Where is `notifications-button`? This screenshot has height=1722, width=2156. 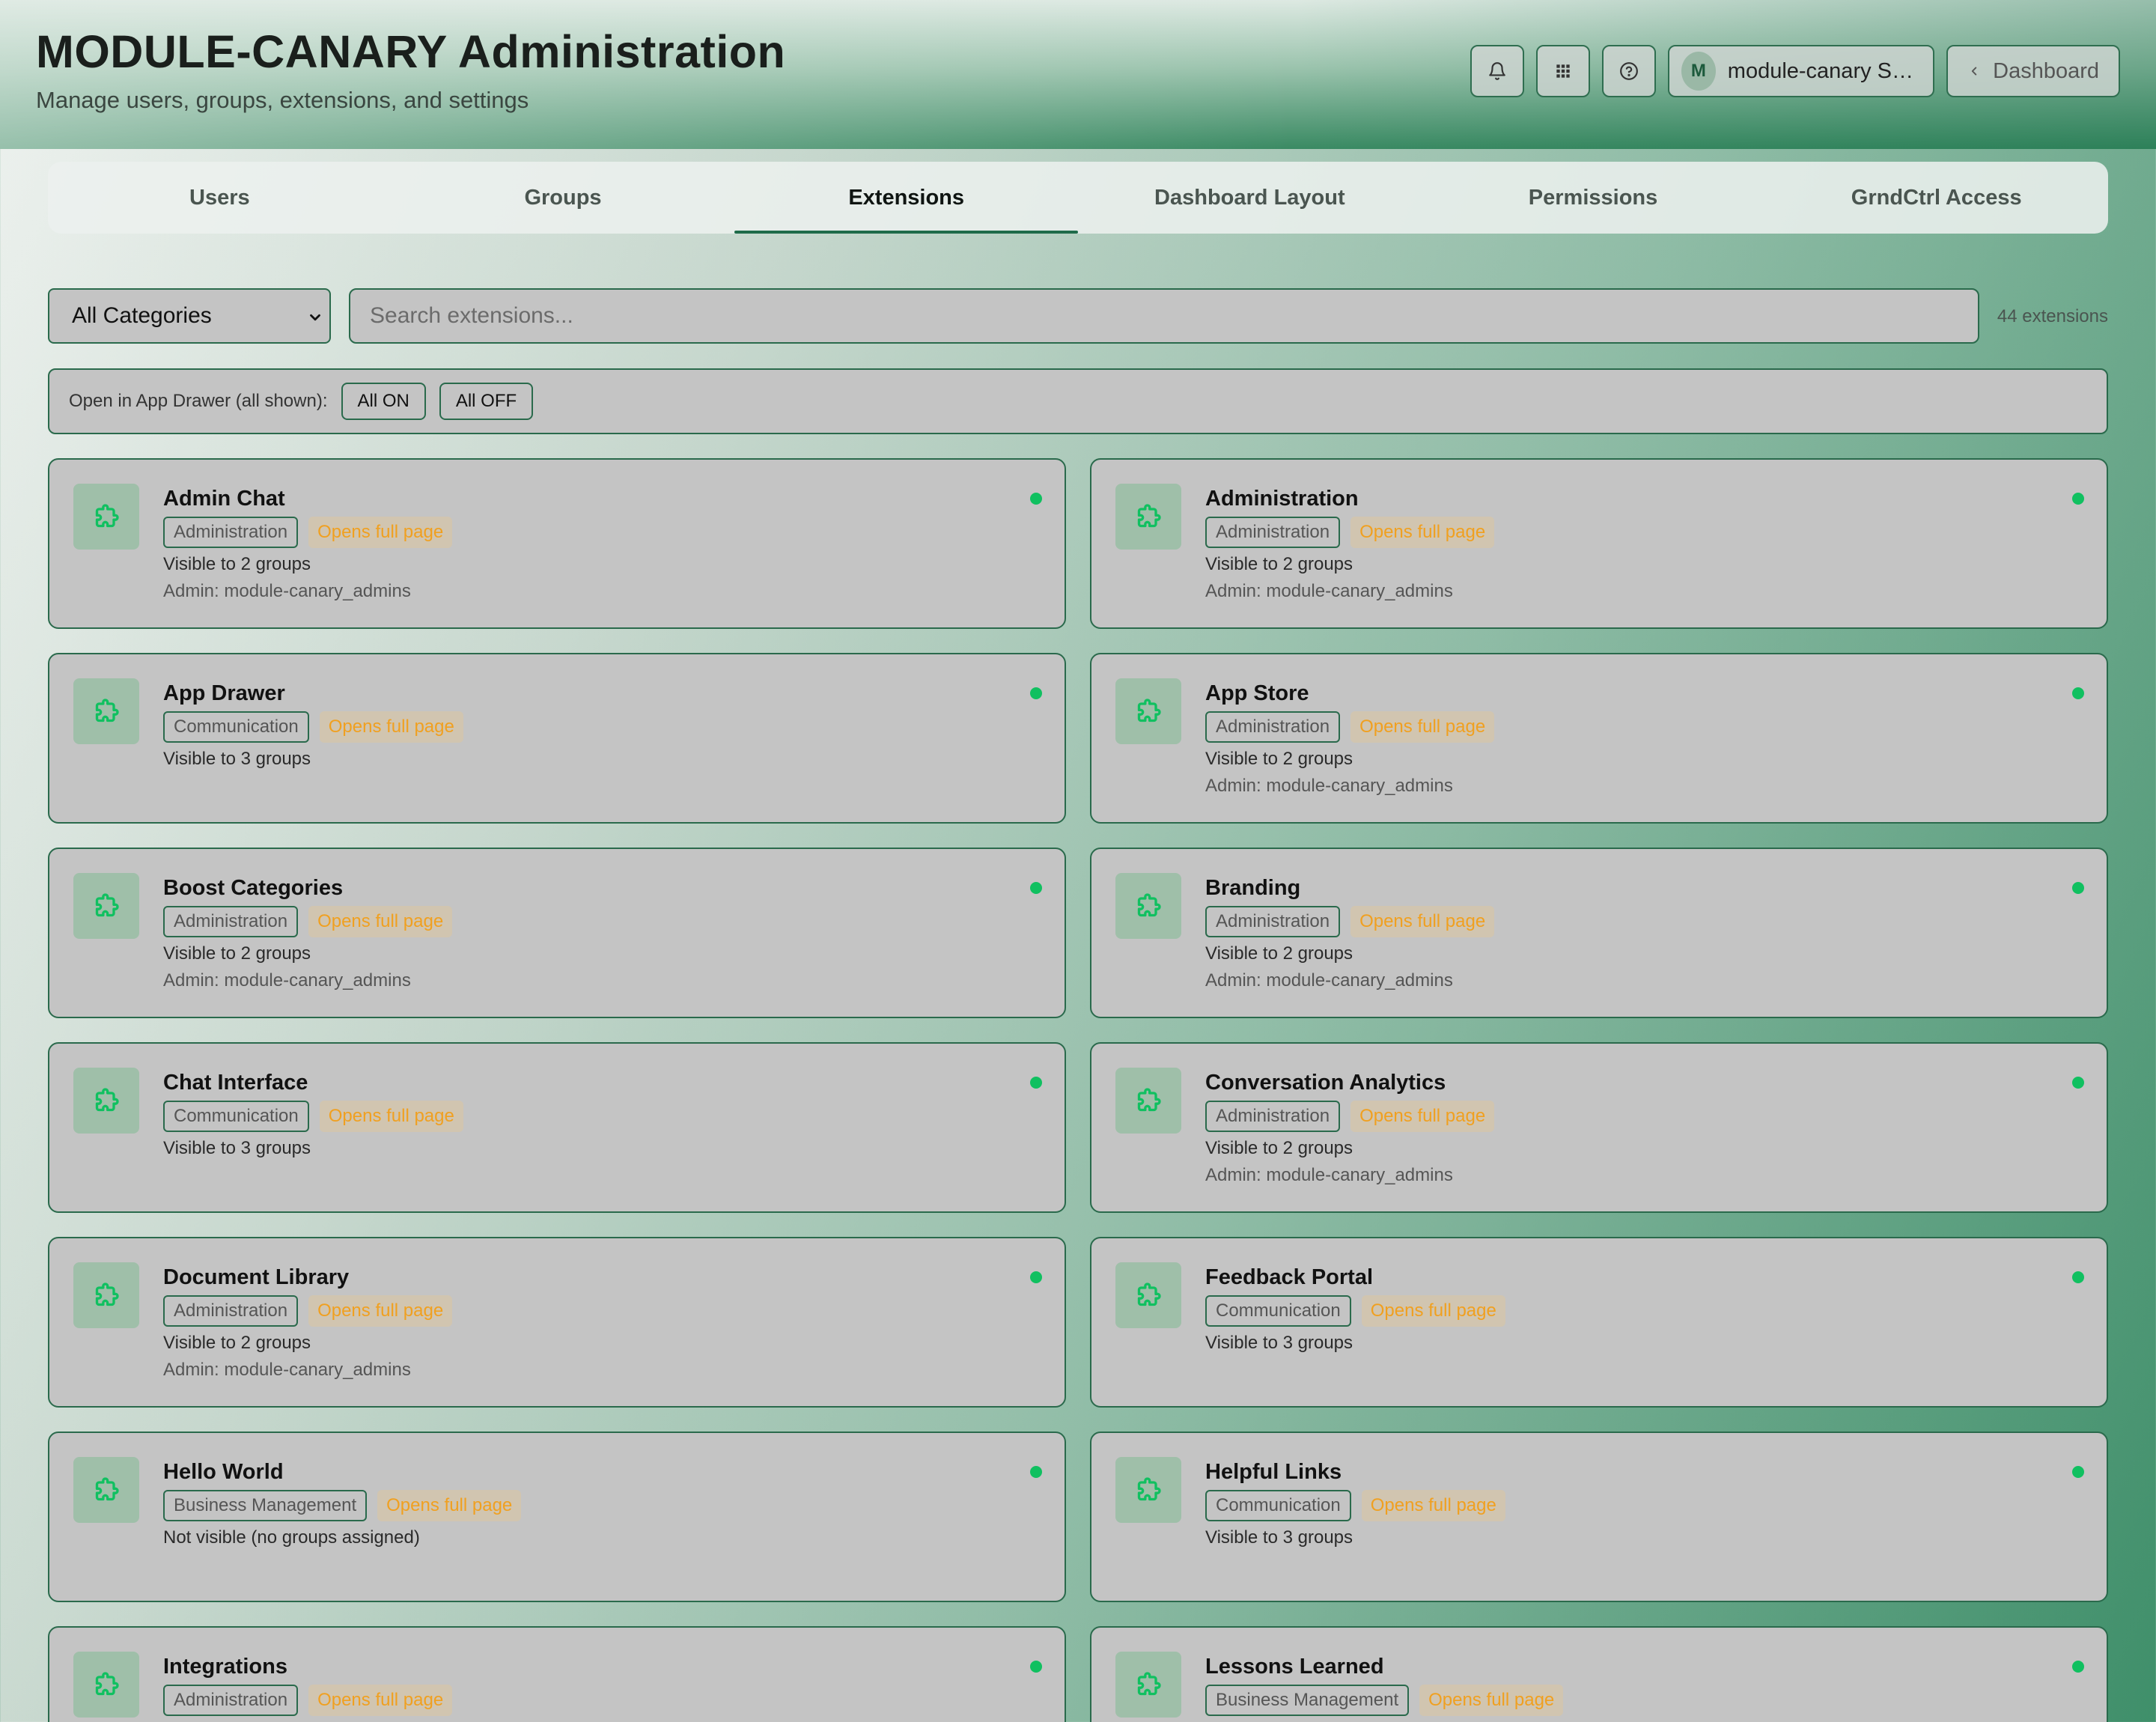 notifications-button is located at coordinates (1497, 71).